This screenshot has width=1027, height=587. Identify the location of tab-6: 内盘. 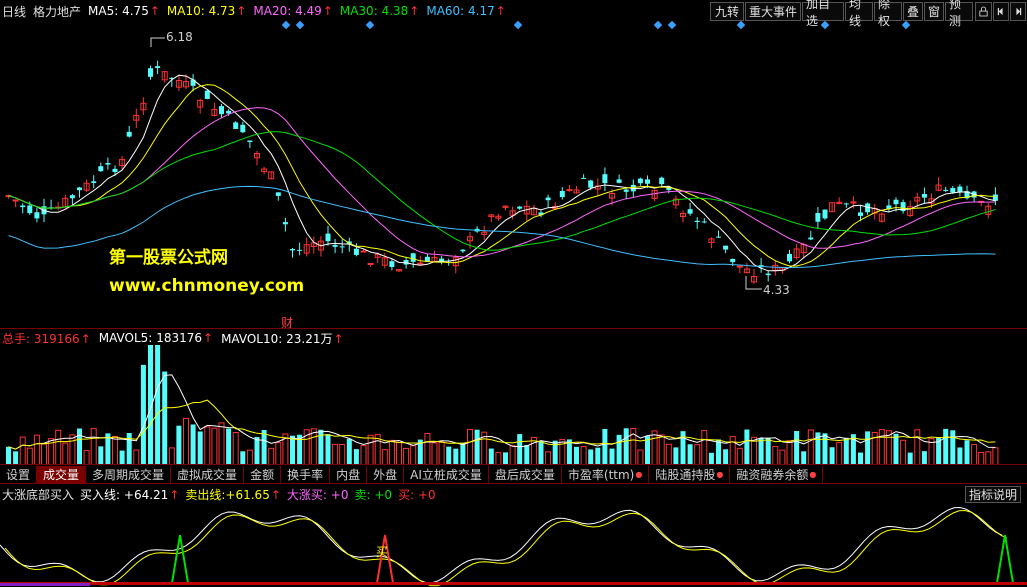
(349, 474).